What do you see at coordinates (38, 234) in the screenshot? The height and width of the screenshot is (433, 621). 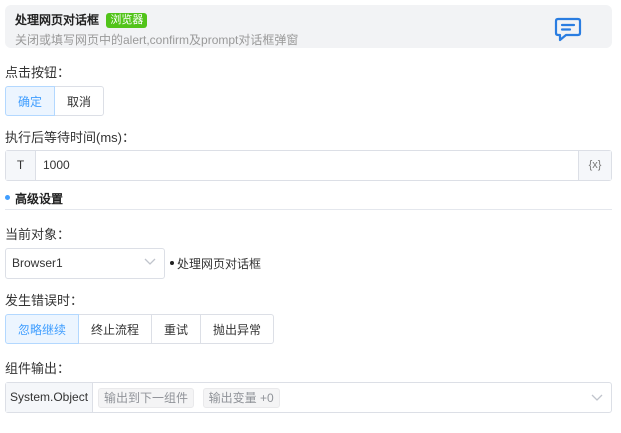 I see `current-object-label: 当前对象：` at bounding box center [38, 234].